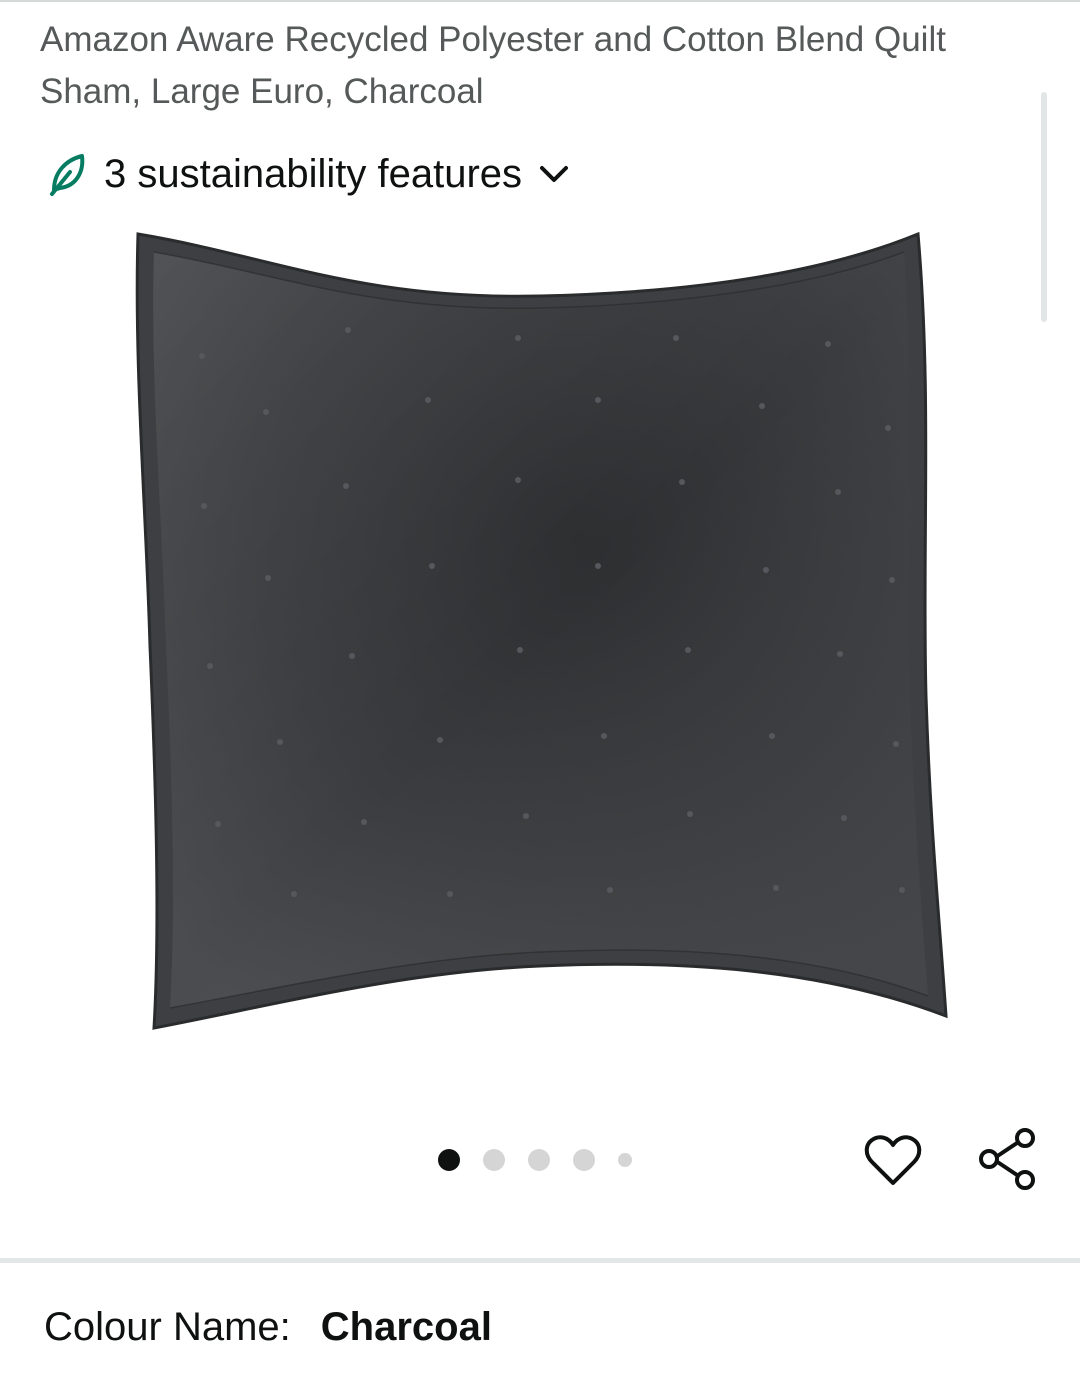 This screenshot has width=1080, height=1387. I want to click on leaf-icon, so click(68, 174).